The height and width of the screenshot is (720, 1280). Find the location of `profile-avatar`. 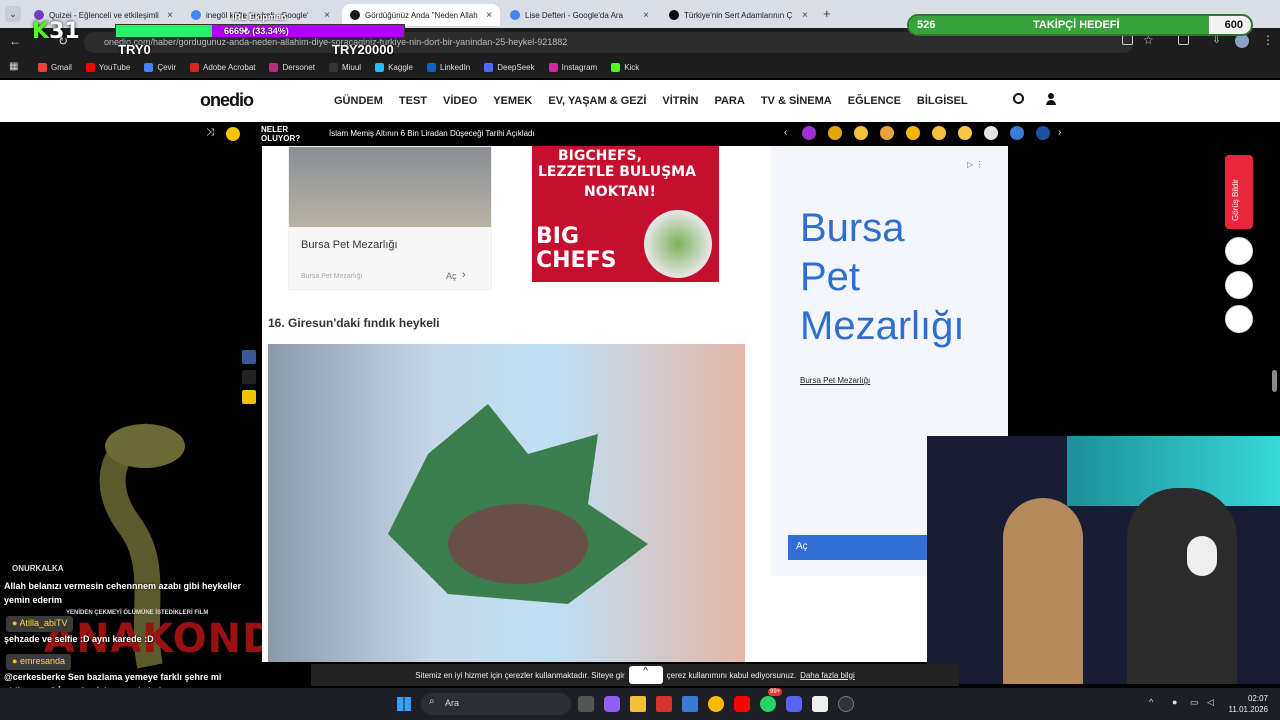

profile-avatar is located at coordinates (1242, 41).